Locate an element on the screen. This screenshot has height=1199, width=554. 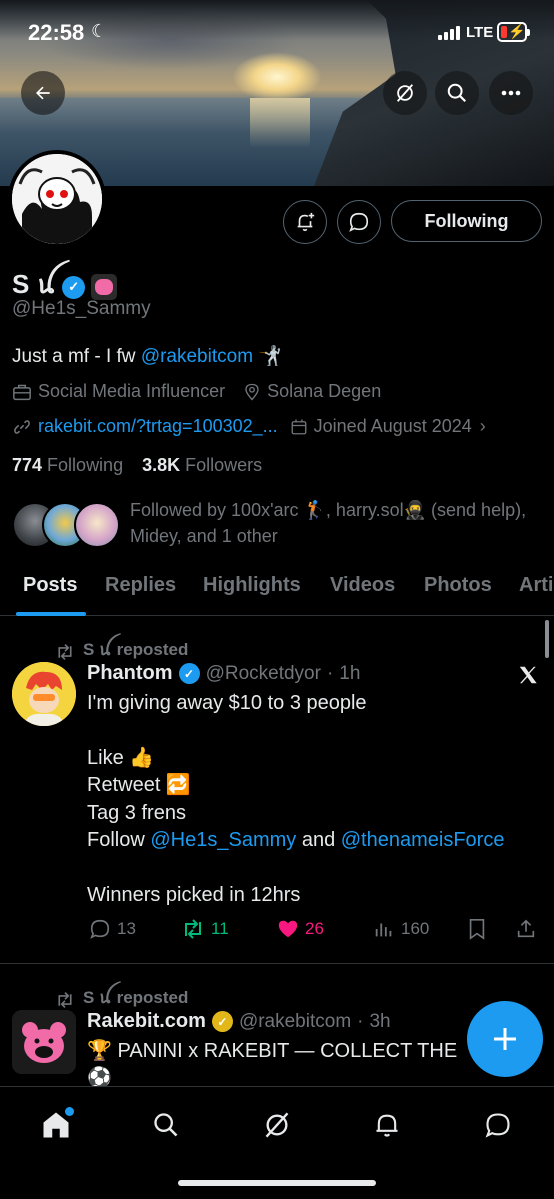
profile-meta-row: Social Media Influencer Solana Degen is located at coordinates (196, 391).